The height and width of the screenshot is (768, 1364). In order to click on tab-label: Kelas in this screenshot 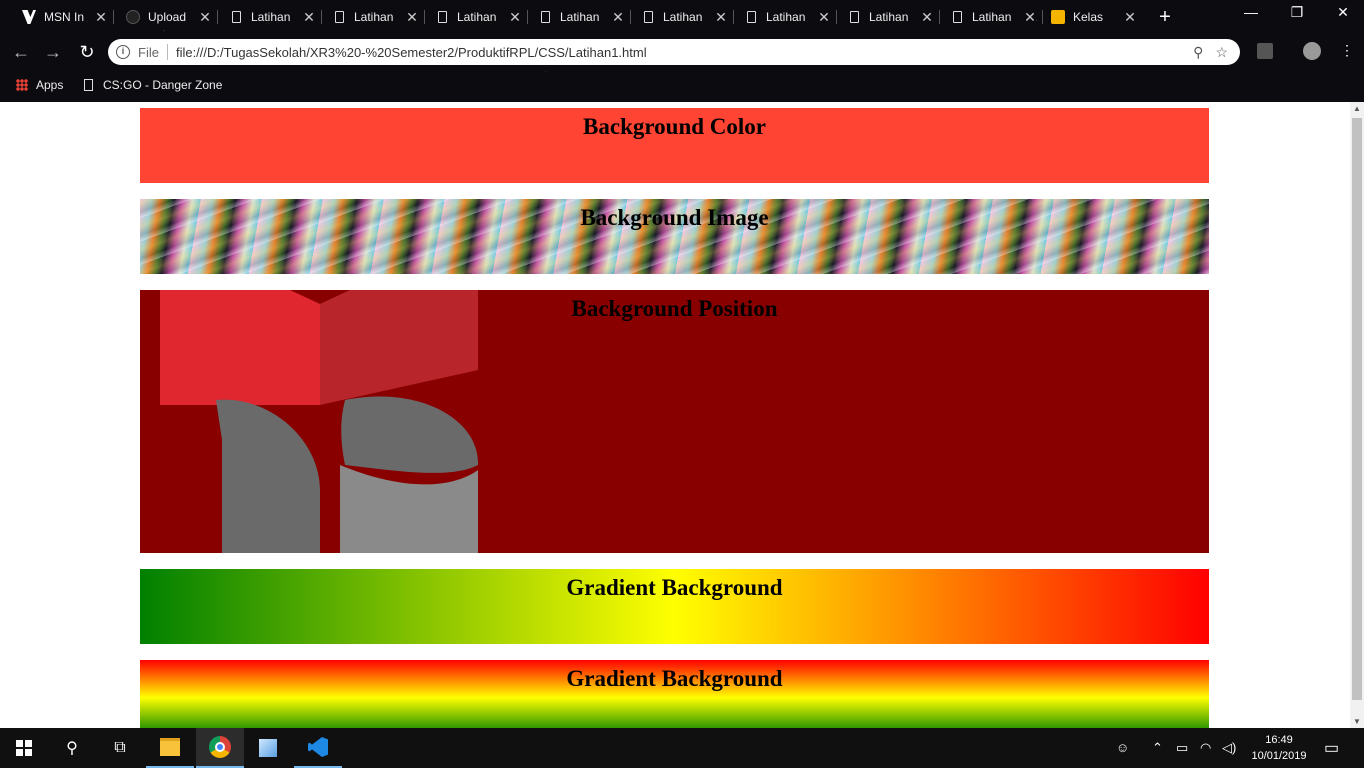, I will do `click(1088, 17)`.